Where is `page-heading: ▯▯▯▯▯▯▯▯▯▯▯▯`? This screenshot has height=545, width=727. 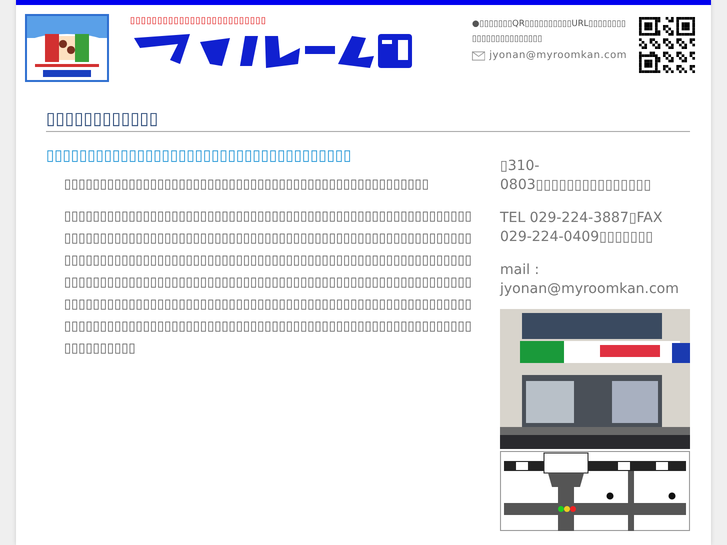 page-heading: ▯▯▯▯▯▯▯▯▯▯▯▯ is located at coordinates (368, 120).